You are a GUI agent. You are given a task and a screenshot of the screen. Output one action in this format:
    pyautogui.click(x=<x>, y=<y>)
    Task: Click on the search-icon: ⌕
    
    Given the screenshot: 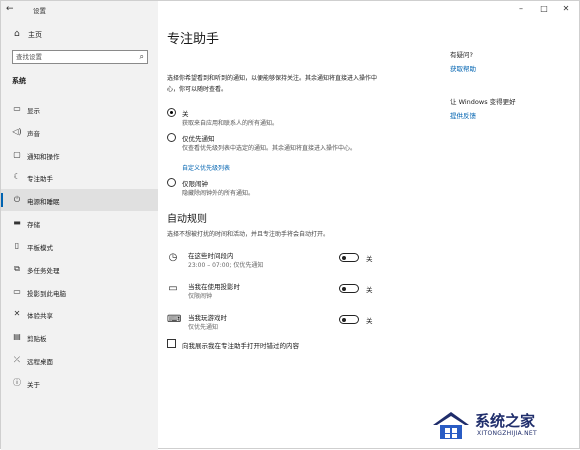 What is the action you would take?
    pyautogui.click(x=142, y=57)
    